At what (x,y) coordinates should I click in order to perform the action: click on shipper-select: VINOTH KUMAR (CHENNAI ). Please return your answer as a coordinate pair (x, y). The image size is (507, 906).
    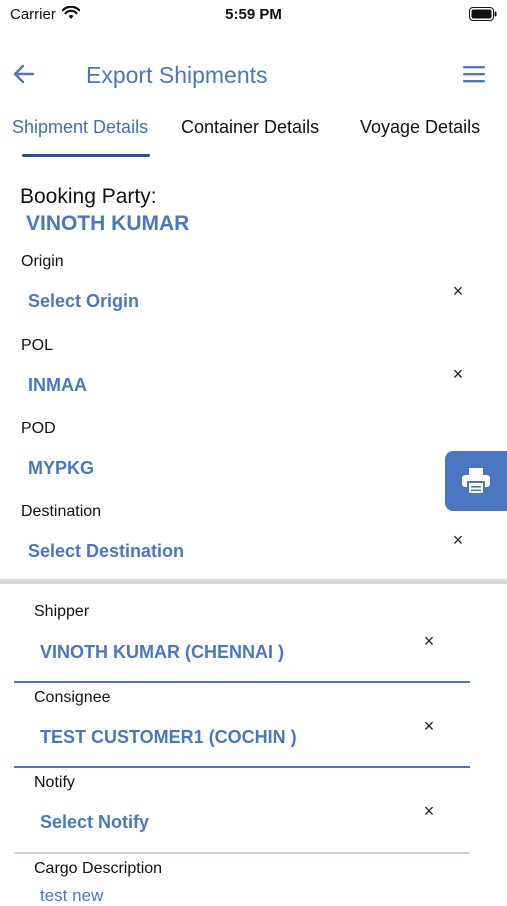
    Looking at the image, I should click on (162, 652).